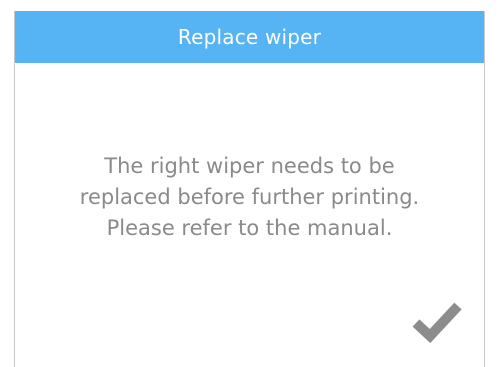  I want to click on confirm-button, so click(437, 321).